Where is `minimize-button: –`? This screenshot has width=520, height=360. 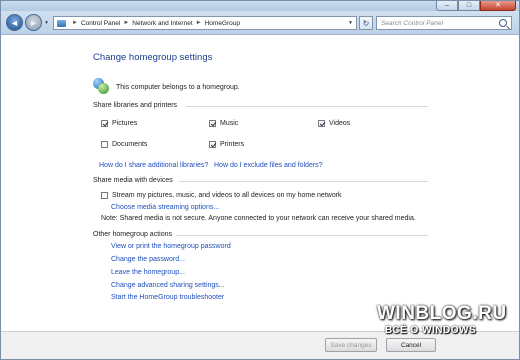
minimize-button: – is located at coordinates (447, 6).